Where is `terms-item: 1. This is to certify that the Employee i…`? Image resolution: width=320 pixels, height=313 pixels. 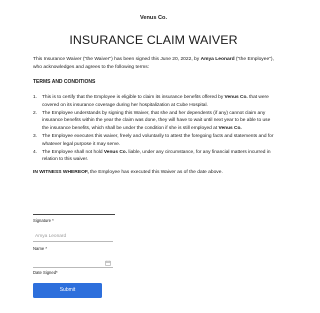 terms-item: 1. This is to certify that the Employee i… is located at coordinates (154, 102).